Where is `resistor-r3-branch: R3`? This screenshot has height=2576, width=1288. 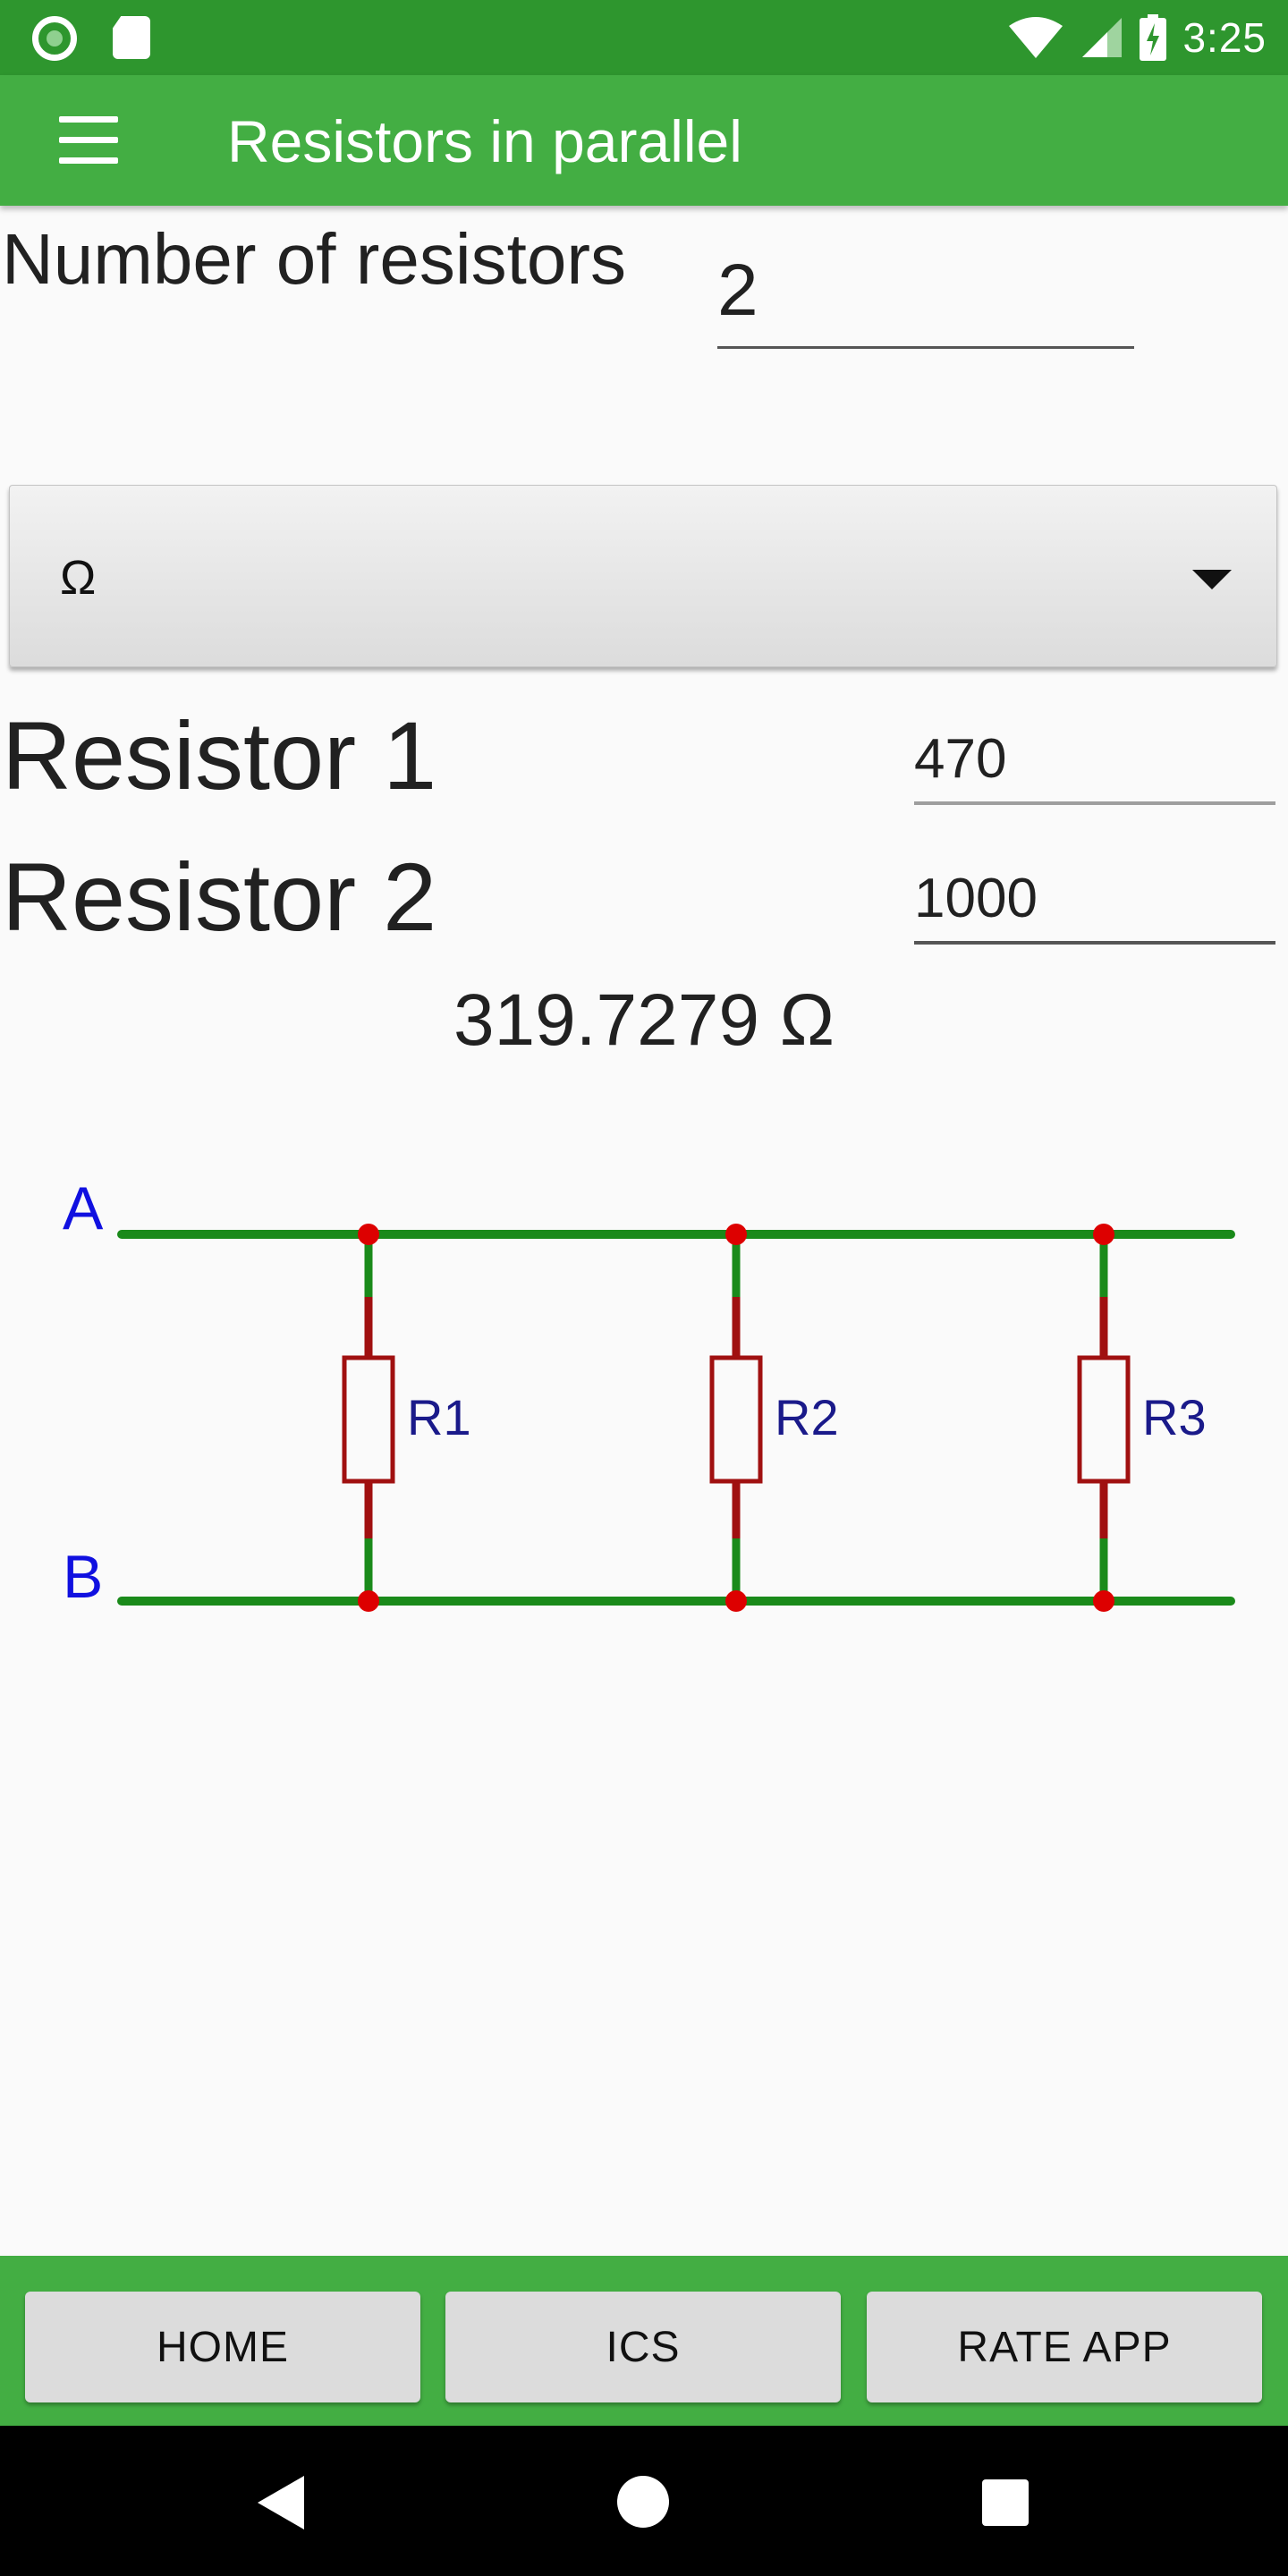
resistor-r3-branch: R3 is located at coordinates (1142, 1418).